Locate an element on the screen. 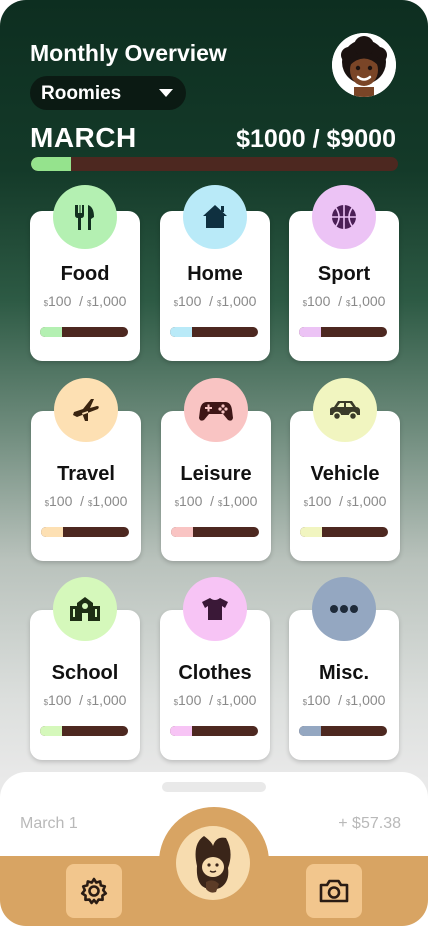 The width and height of the screenshot is (428, 926). camera-icon is located at coordinates (334, 891).